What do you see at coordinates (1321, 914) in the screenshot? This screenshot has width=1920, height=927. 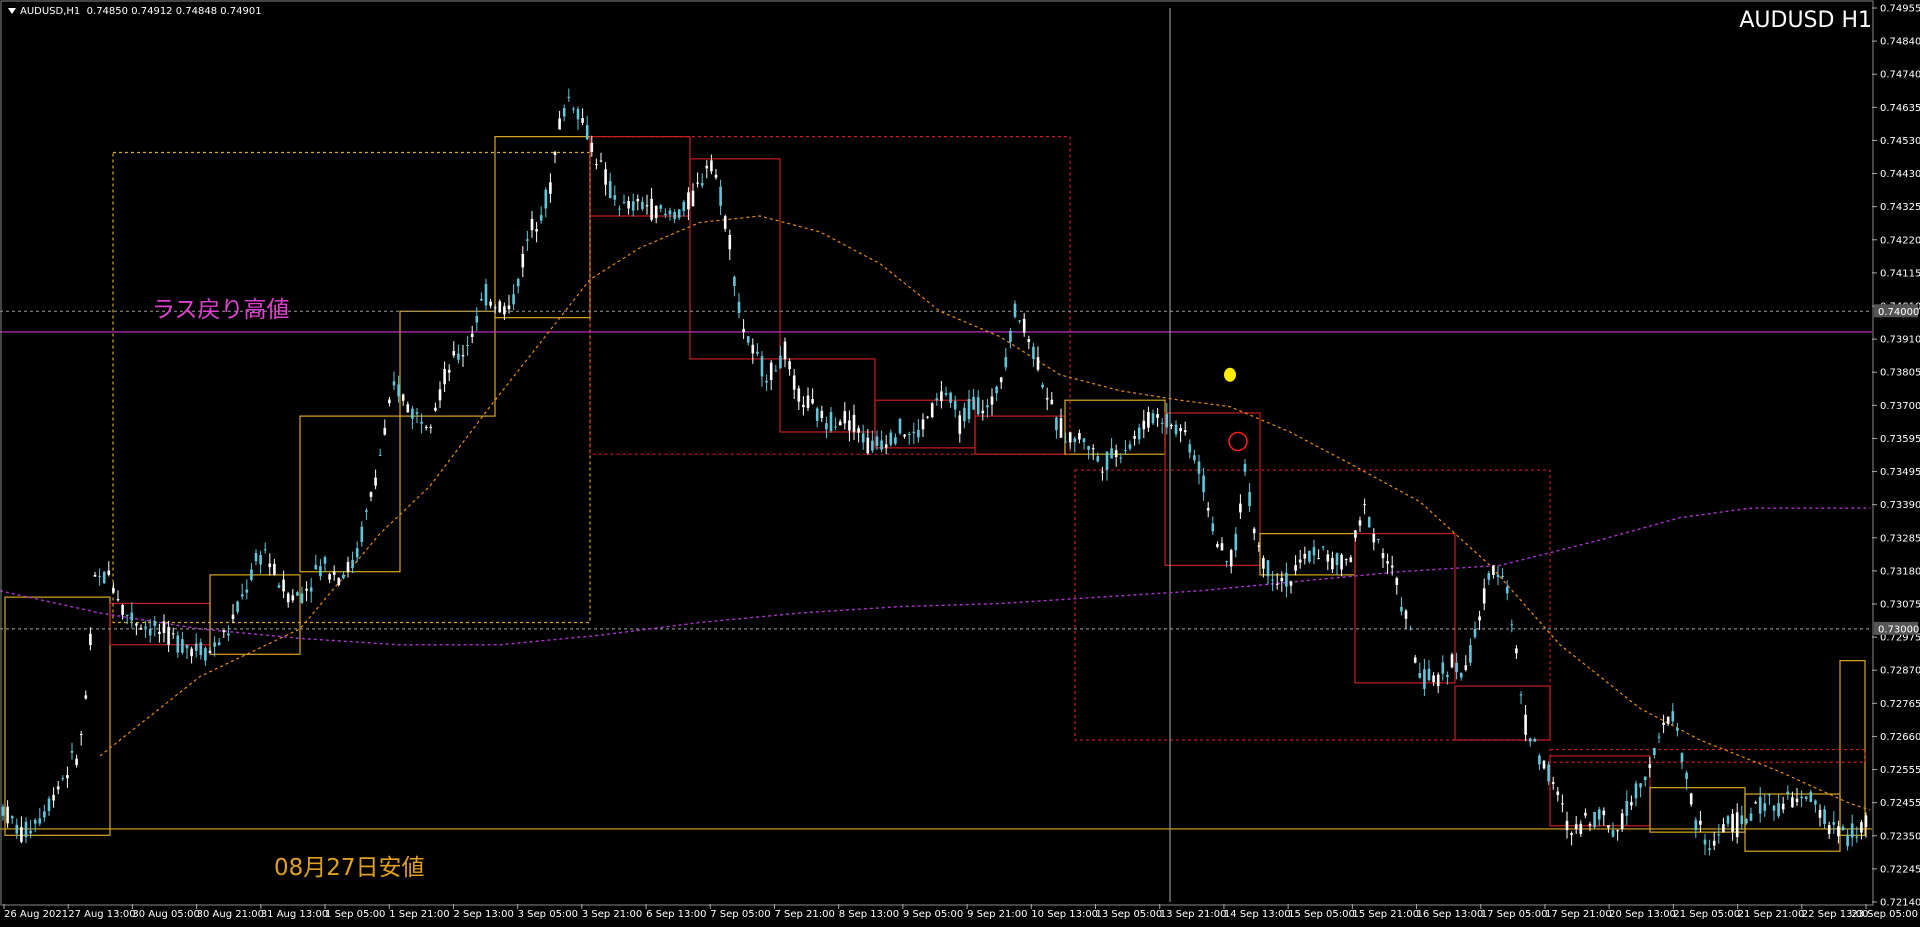 I see `x-tick-label: 15 Sep 05:00` at bounding box center [1321, 914].